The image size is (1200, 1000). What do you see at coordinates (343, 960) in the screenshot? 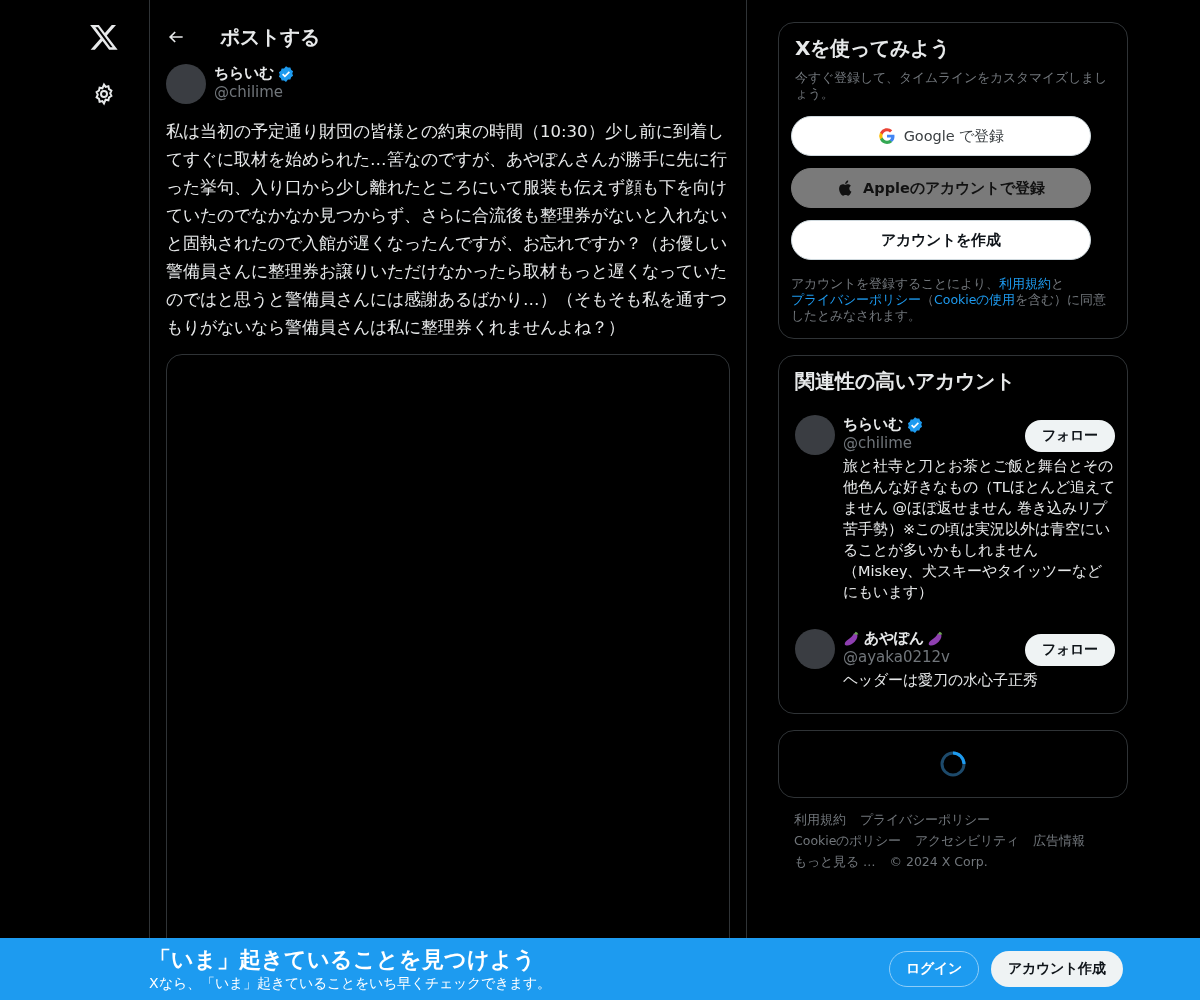
I see `banner-title: 「いま」起きていることを見つけよう` at bounding box center [343, 960].